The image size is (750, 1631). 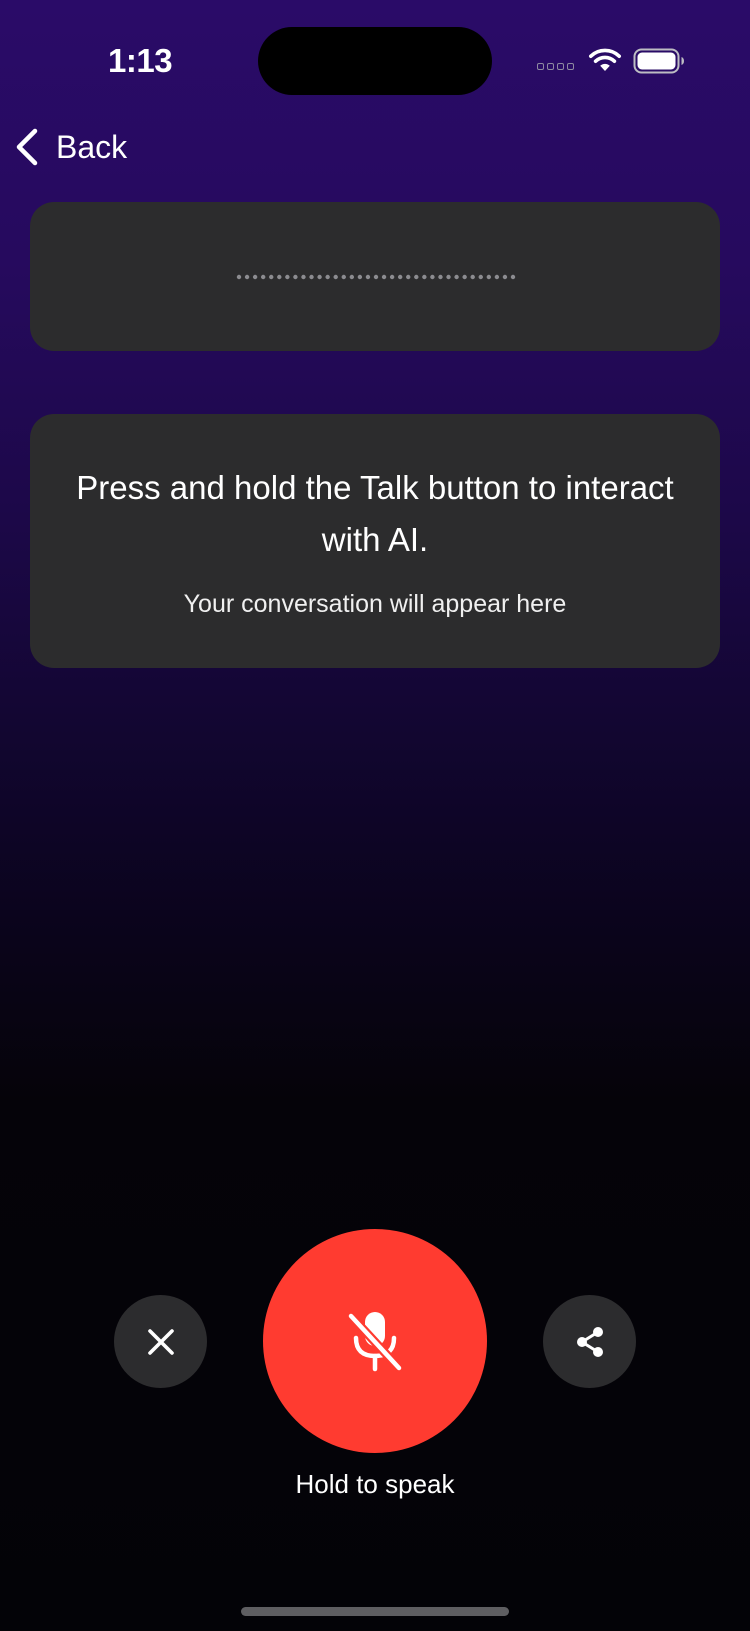 I want to click on close-button, so click(x=160, y=1341).